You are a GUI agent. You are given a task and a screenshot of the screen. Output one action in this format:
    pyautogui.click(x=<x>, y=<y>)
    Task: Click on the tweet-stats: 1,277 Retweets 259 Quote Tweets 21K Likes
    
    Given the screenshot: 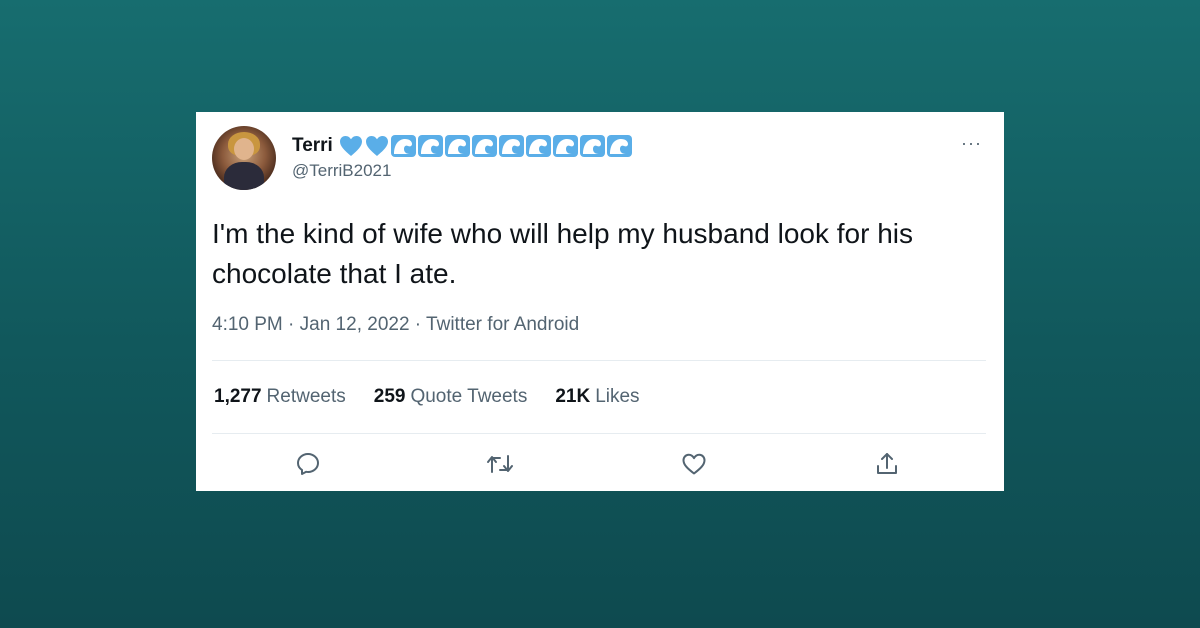 What is the action you would take?
    pyautogui.click(x=441, y=397)
    